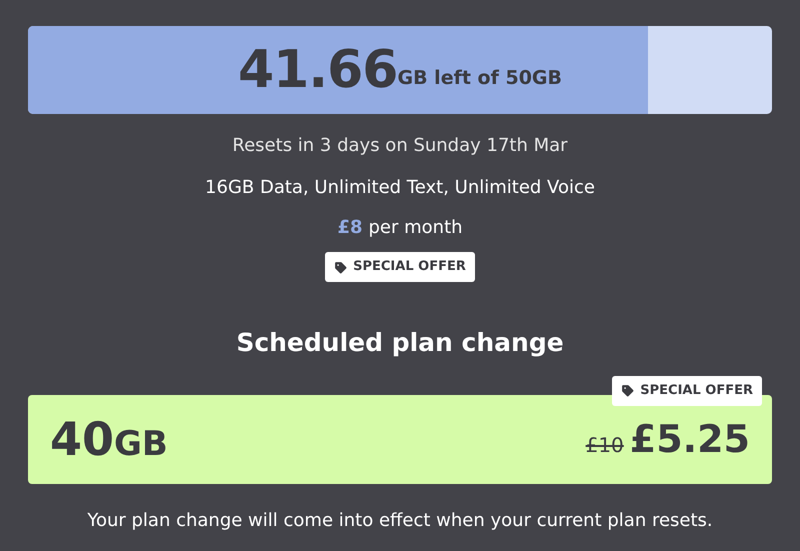 The height and width of the screenshot is (551, 800). Describe the element at coordinates (349, 228) in the screenshot. I see `monthly-price: £8` at that location.